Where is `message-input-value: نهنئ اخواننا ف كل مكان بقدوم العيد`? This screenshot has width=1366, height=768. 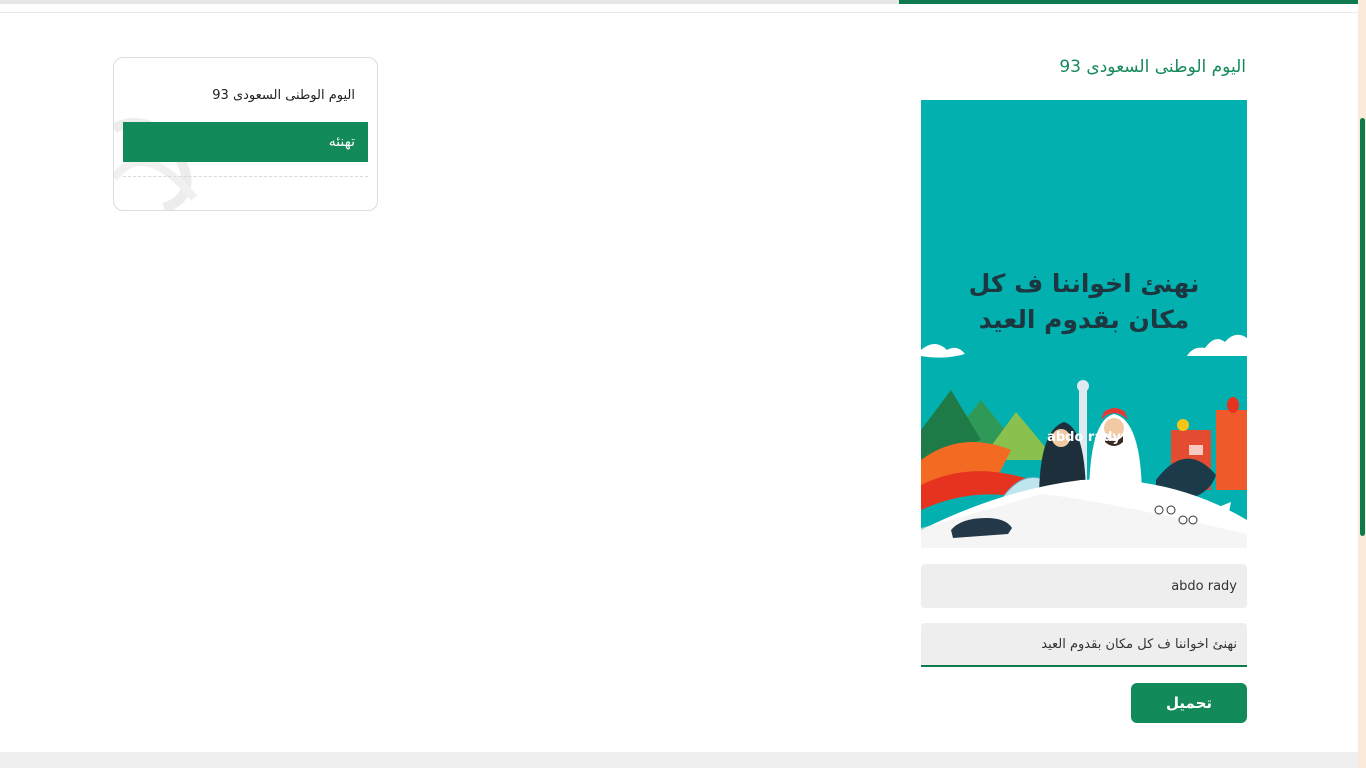
message-input-value: نهنئ اخواننا ف كل مكان بقدوم العيد is located at coordinates (1139, 644).